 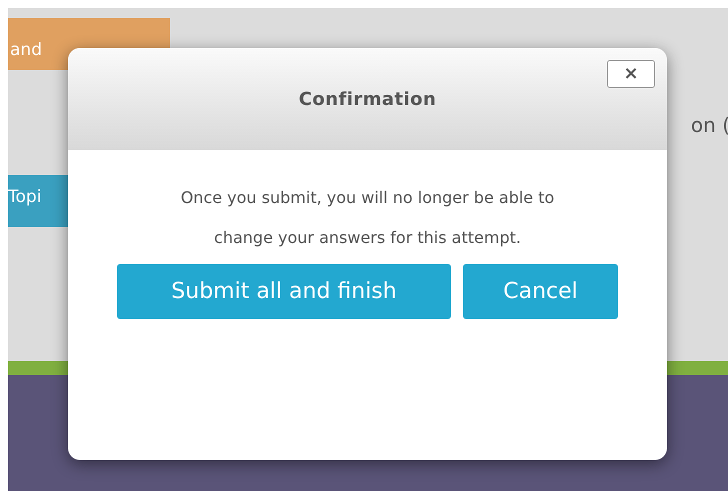 I want to click on background-text: on (, so click(x=709, y=125).